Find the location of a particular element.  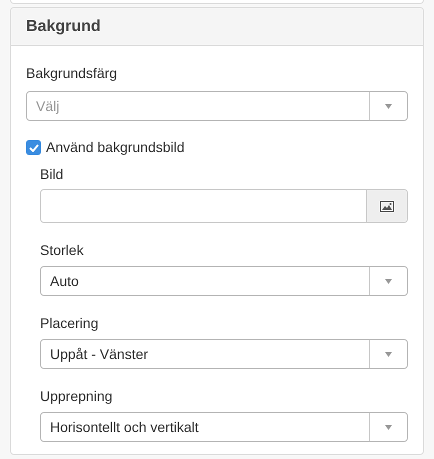

image-icon is located at coordinates (387, 206).